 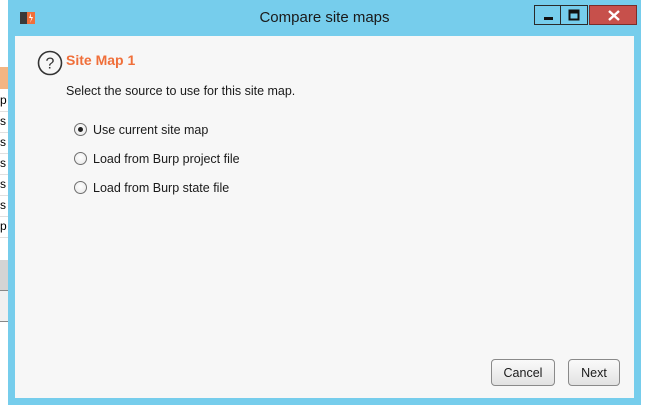 What do you see at coordinates (547, 15) in the screenshot?
I see `minimize-button` at bounding box center [547, 15].